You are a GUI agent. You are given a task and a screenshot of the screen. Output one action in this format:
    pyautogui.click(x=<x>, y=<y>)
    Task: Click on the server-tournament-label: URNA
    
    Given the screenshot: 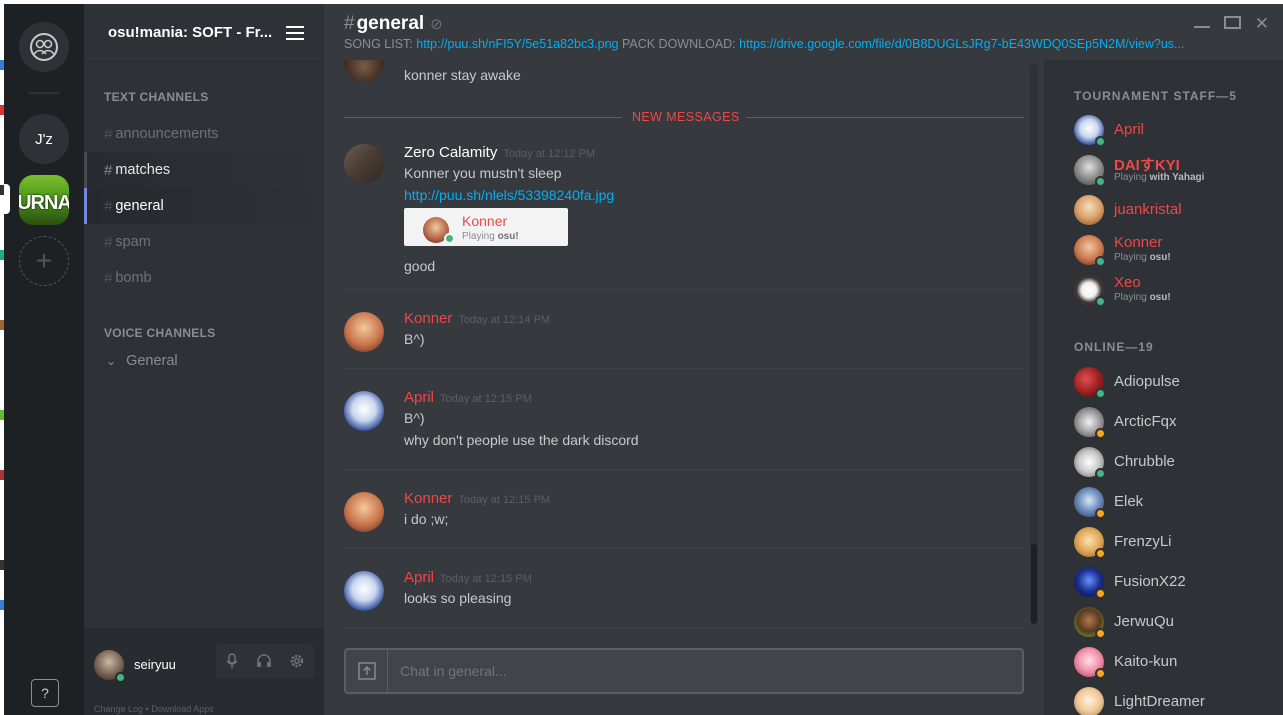 What is the action you would take?
    pyautogui.click(x=44, y=202)
    